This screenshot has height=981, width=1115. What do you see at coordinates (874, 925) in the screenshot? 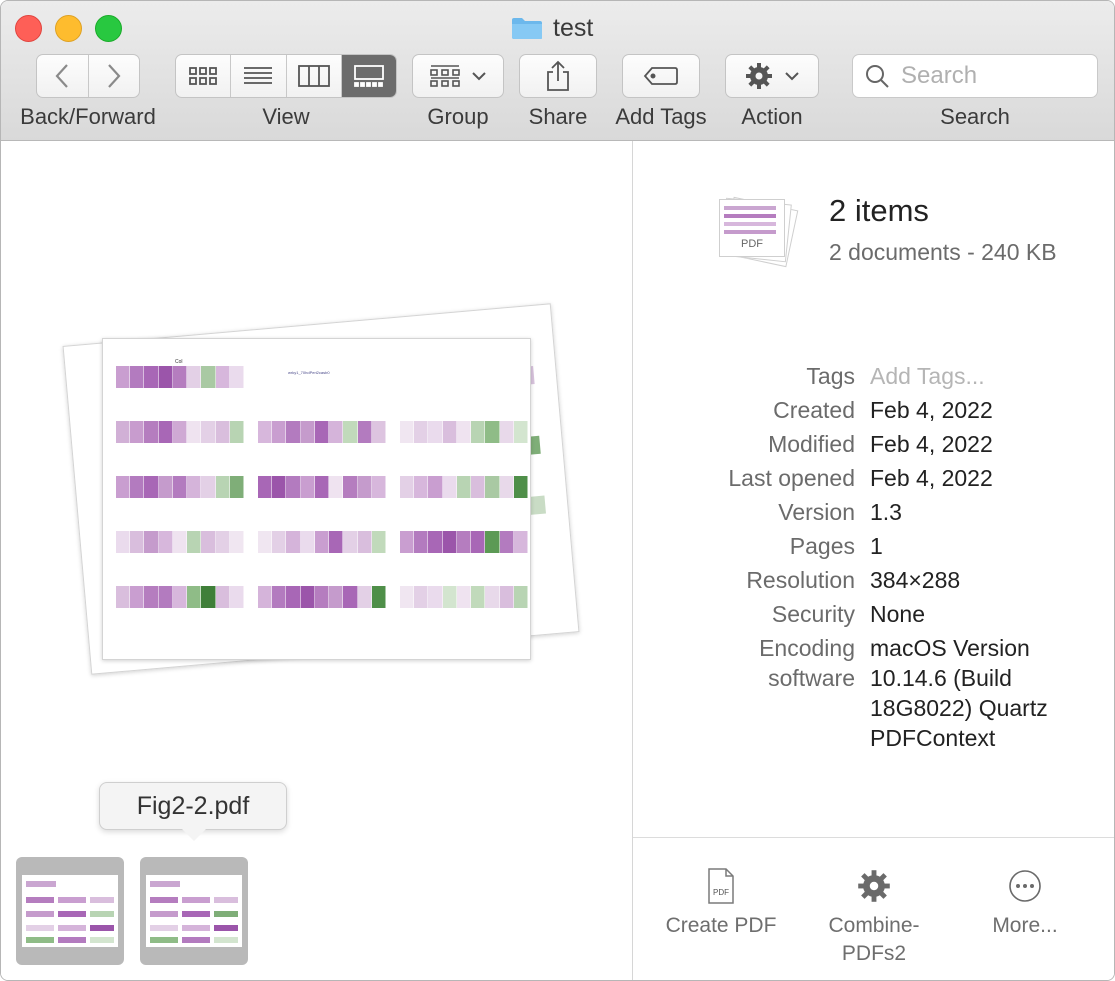
I see `combine-label-line1: Combine-` at bounding box center [874, 925].